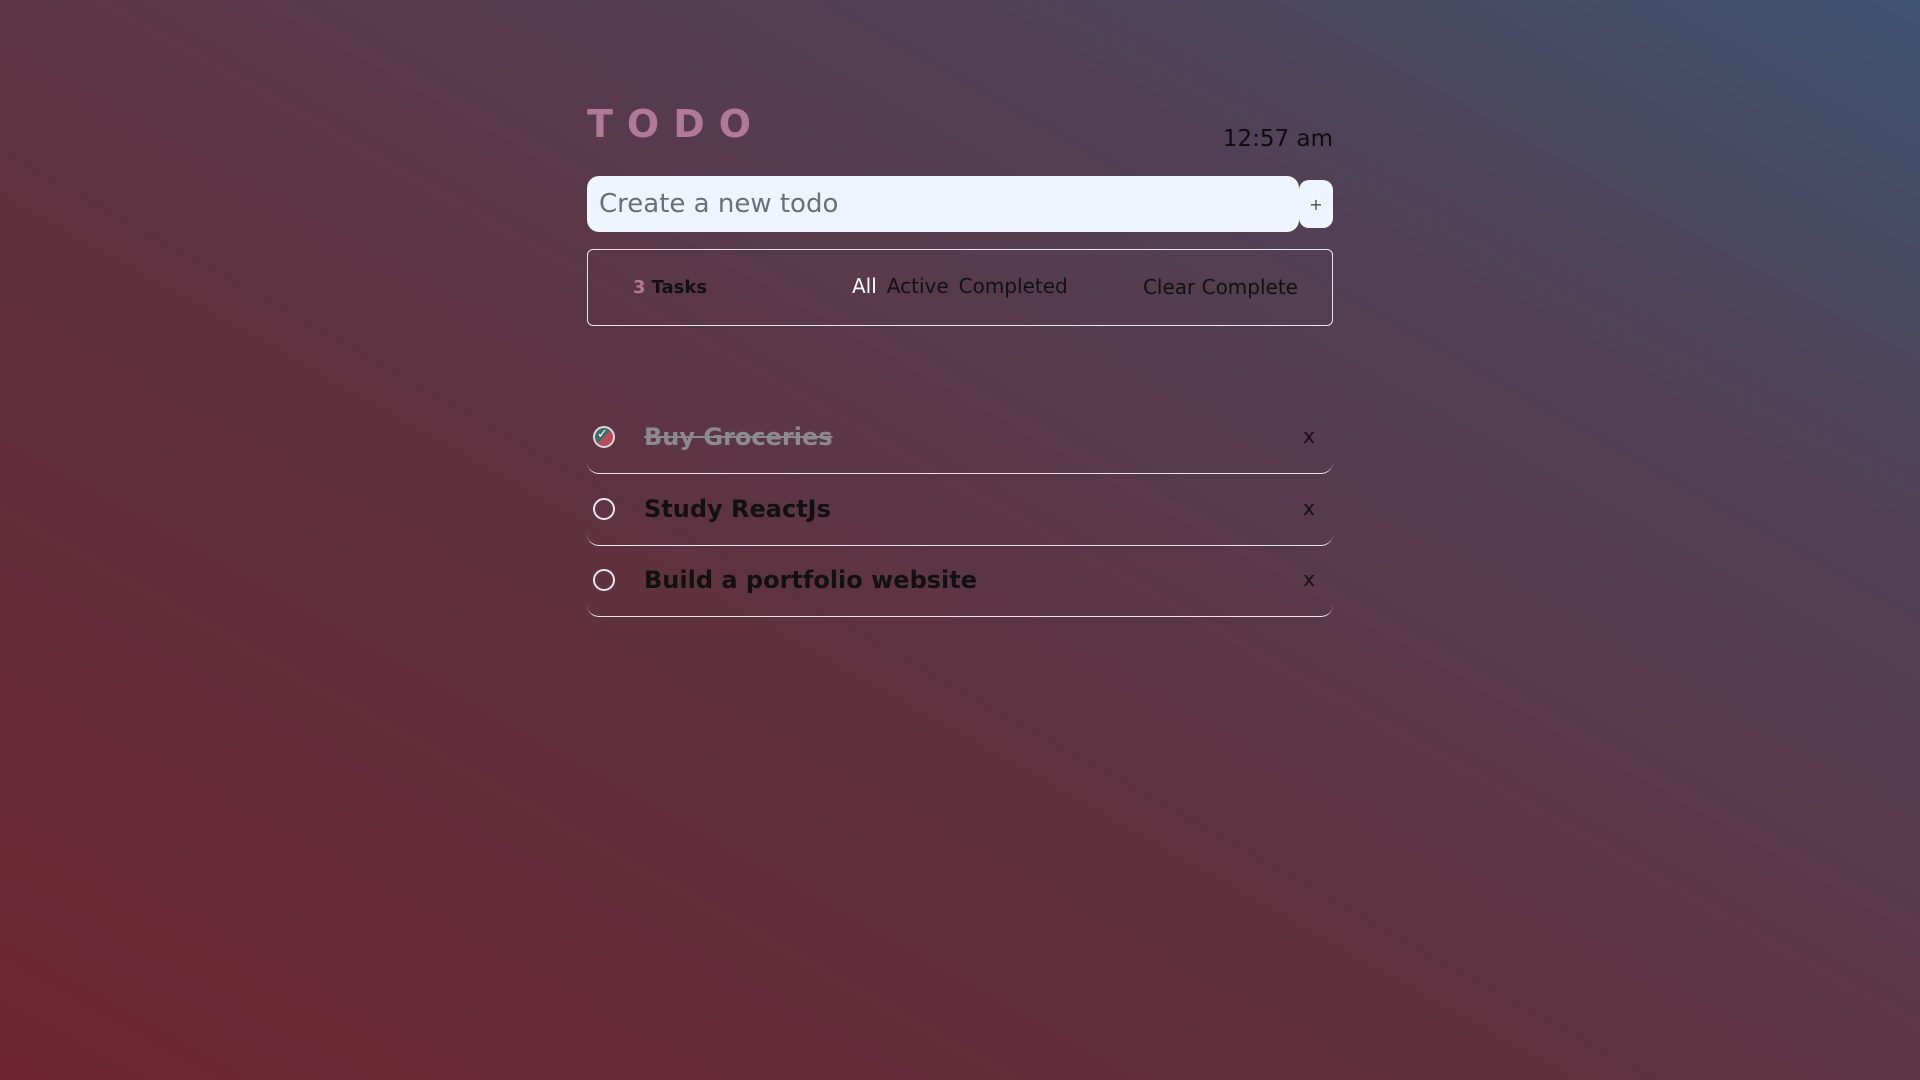 The width and height of the screenshot is (1920, 1080). I want to click on add-todo-button: +, so click(1316, 204).